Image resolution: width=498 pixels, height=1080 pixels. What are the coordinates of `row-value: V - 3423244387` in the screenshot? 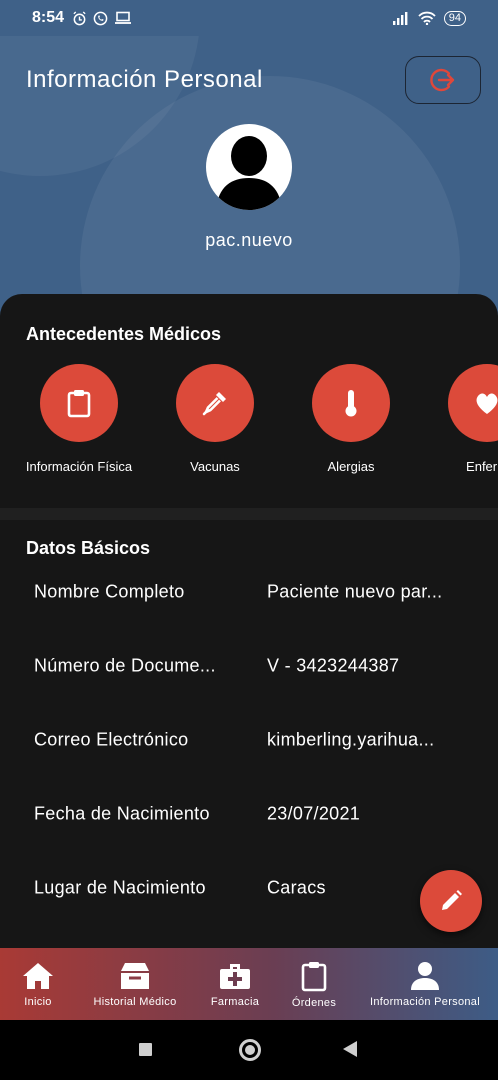 It's located at (333, 665).